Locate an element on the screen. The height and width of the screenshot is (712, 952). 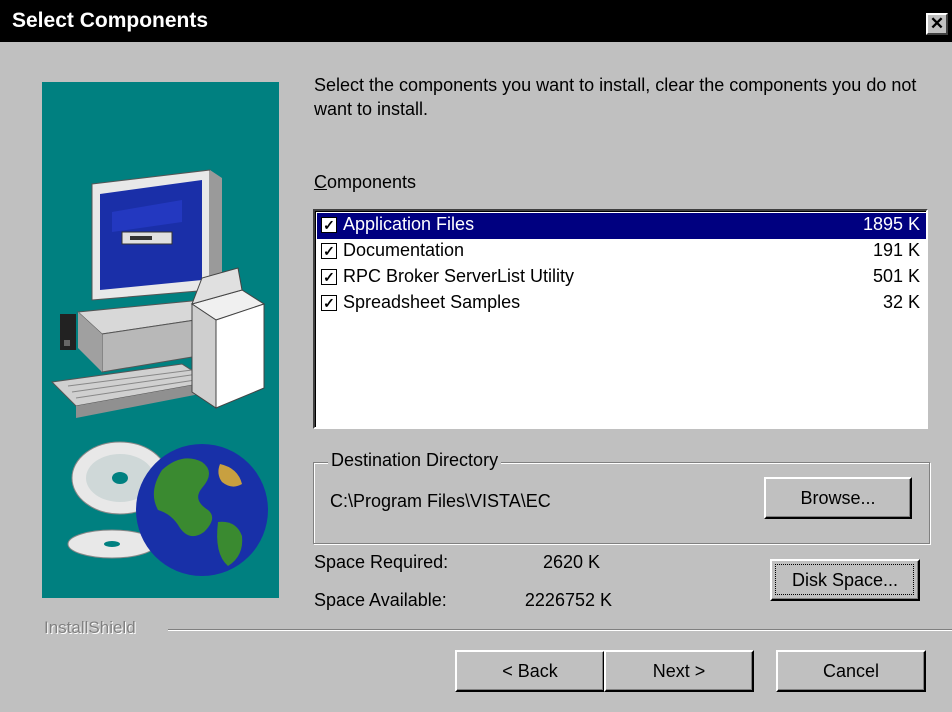
window-title: Select Components is located at coordinates (110, 20).